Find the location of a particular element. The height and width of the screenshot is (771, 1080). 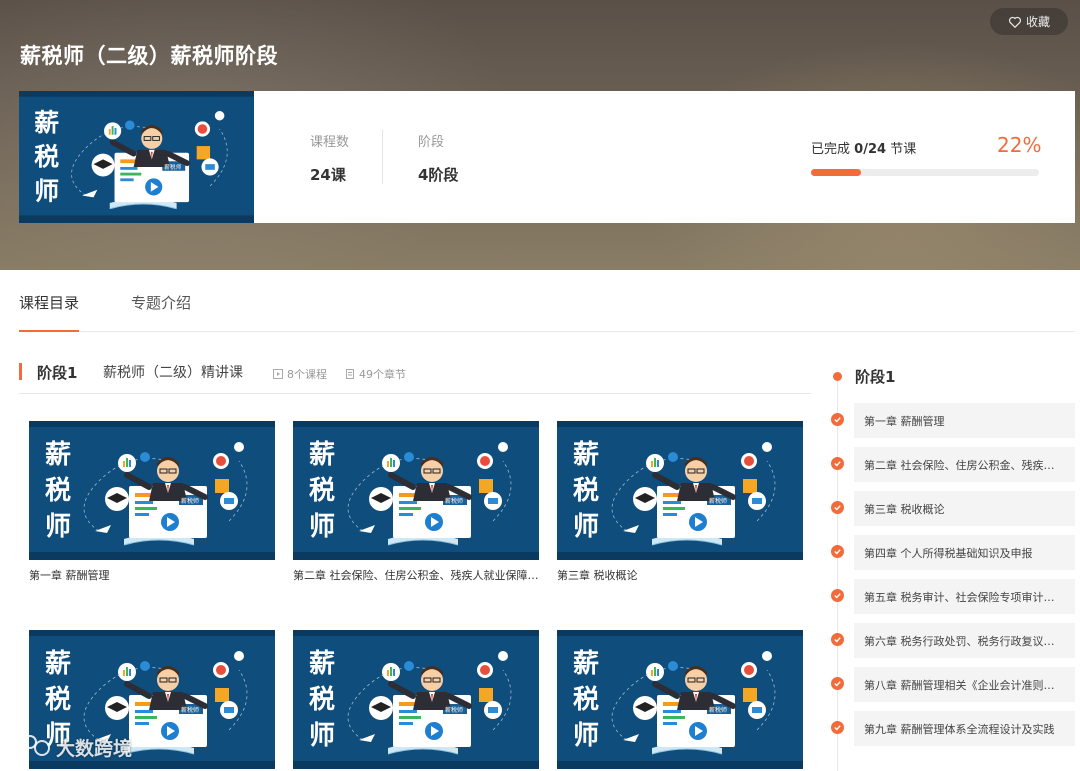

sidebar-chapter-item: 第五章 税务审计、社会保险专项审计与风险管理 is located at coordinates (964, 596).